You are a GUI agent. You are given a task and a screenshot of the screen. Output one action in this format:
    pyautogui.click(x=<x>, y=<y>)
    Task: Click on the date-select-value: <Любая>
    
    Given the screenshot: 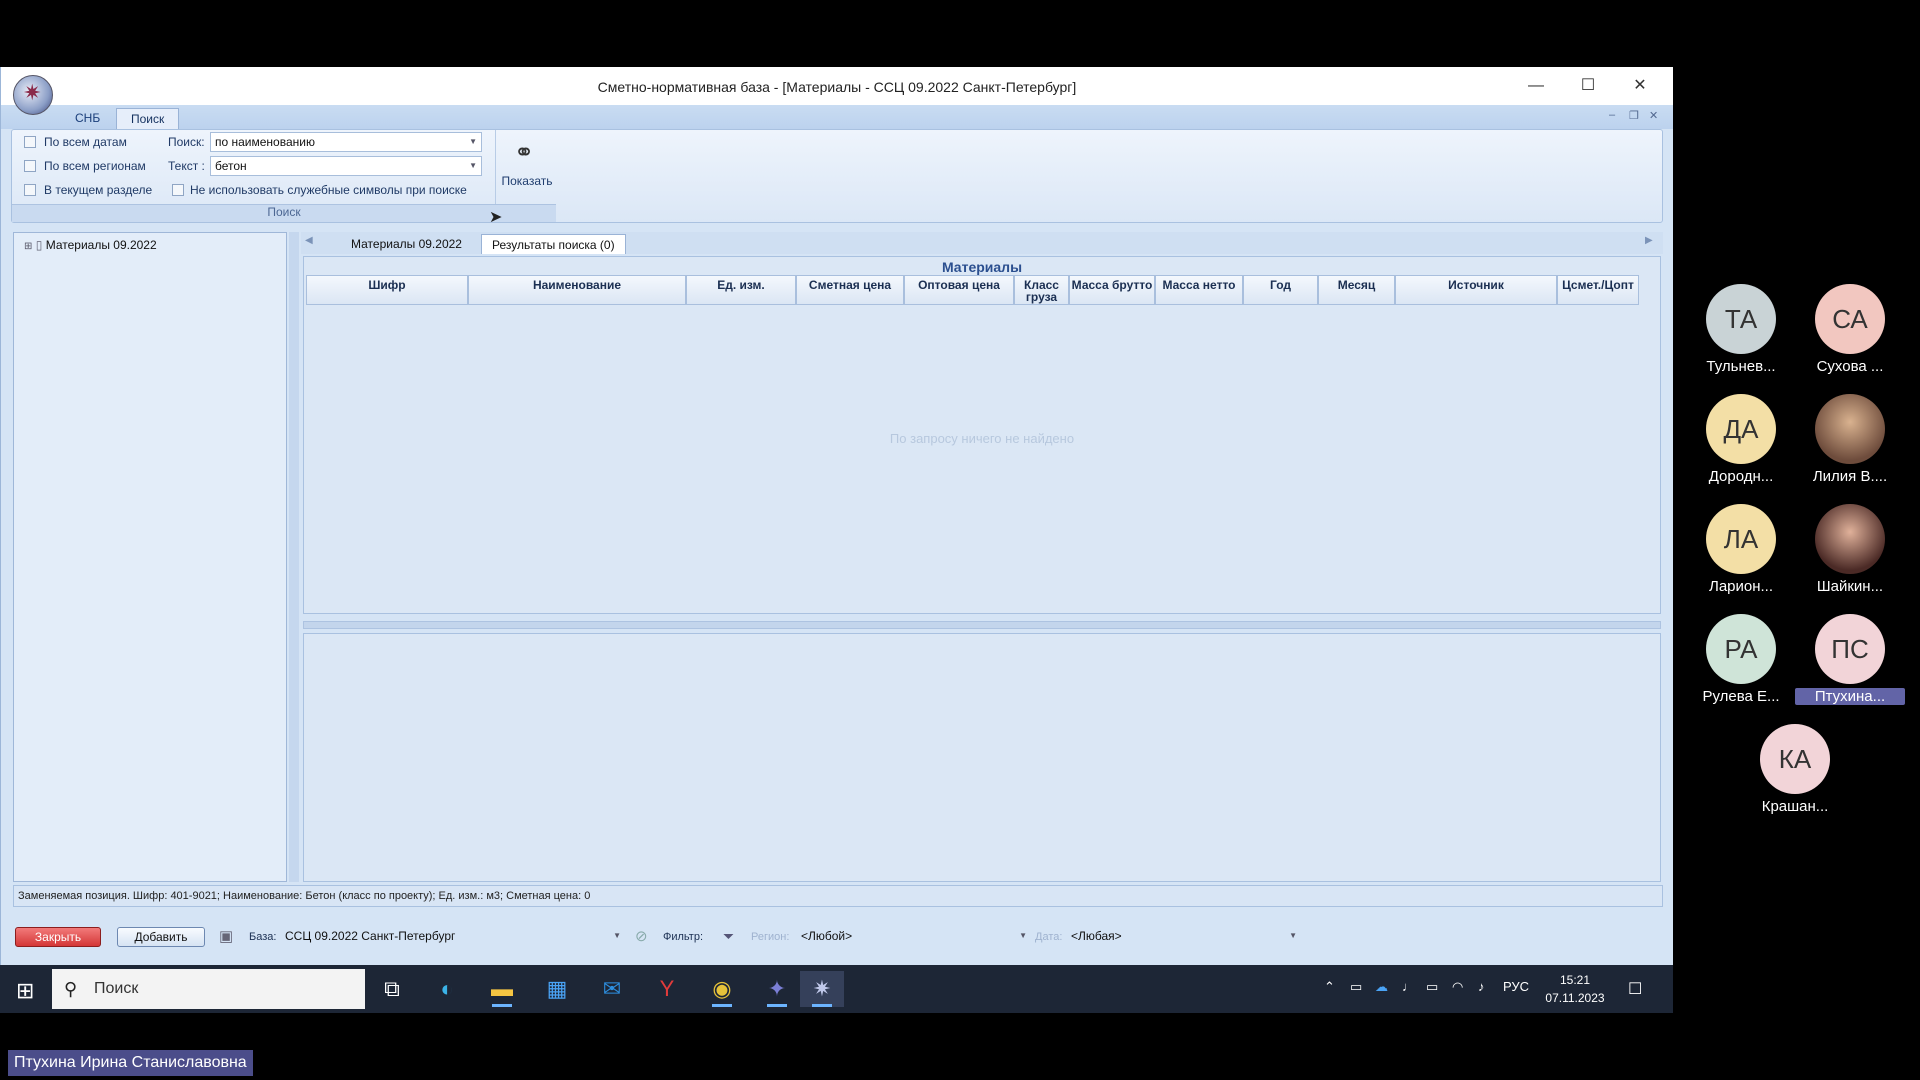 What is the action you would take?
    pyautogui.click(x=1096, y=936)
    